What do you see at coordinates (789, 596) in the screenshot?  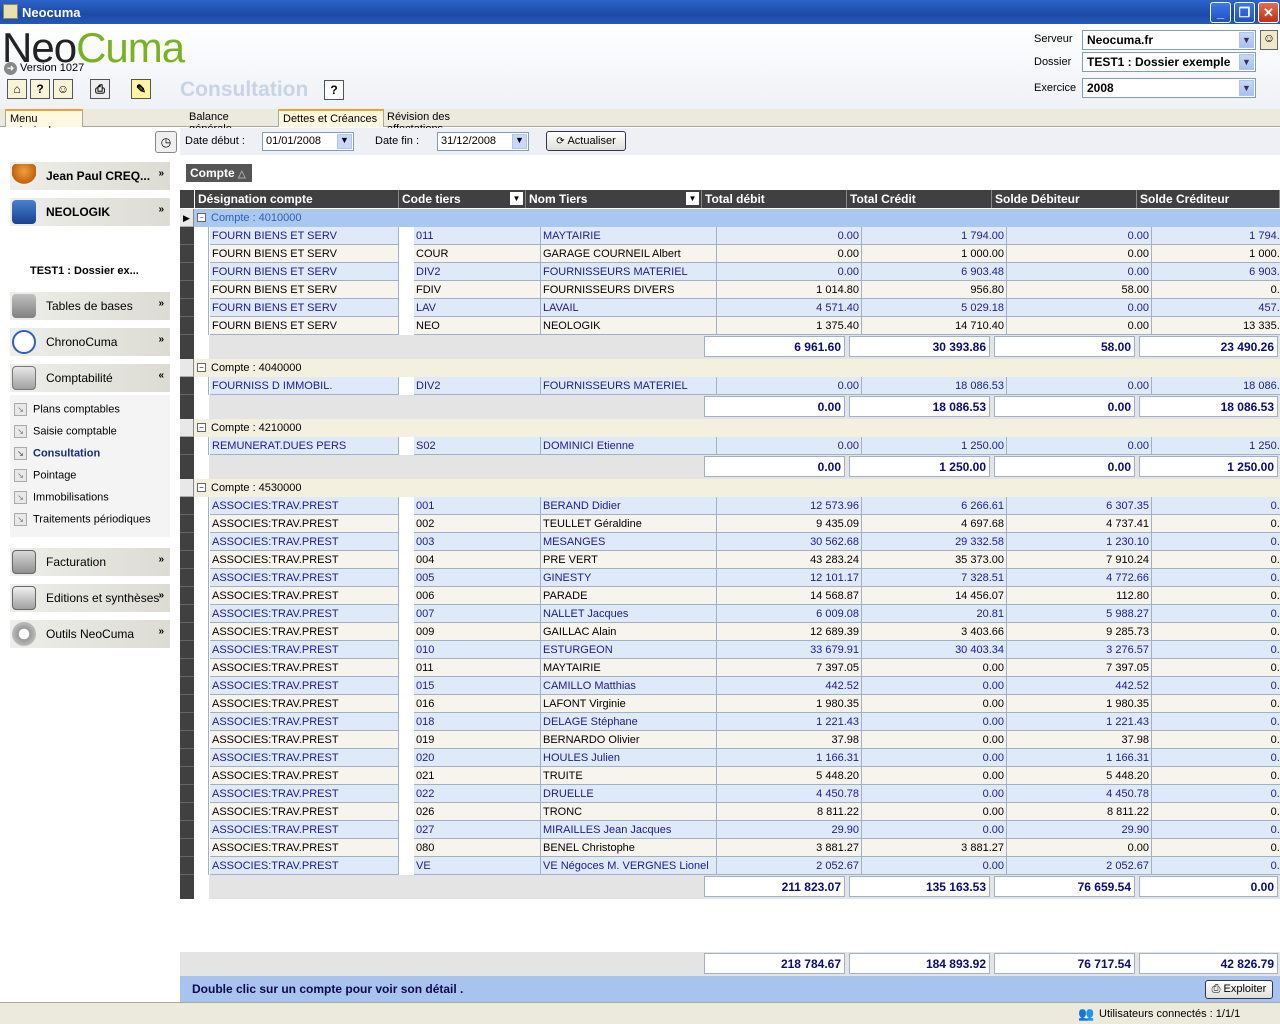 I see `table-cell: 14 568.87` at bounding box center [789, 596].